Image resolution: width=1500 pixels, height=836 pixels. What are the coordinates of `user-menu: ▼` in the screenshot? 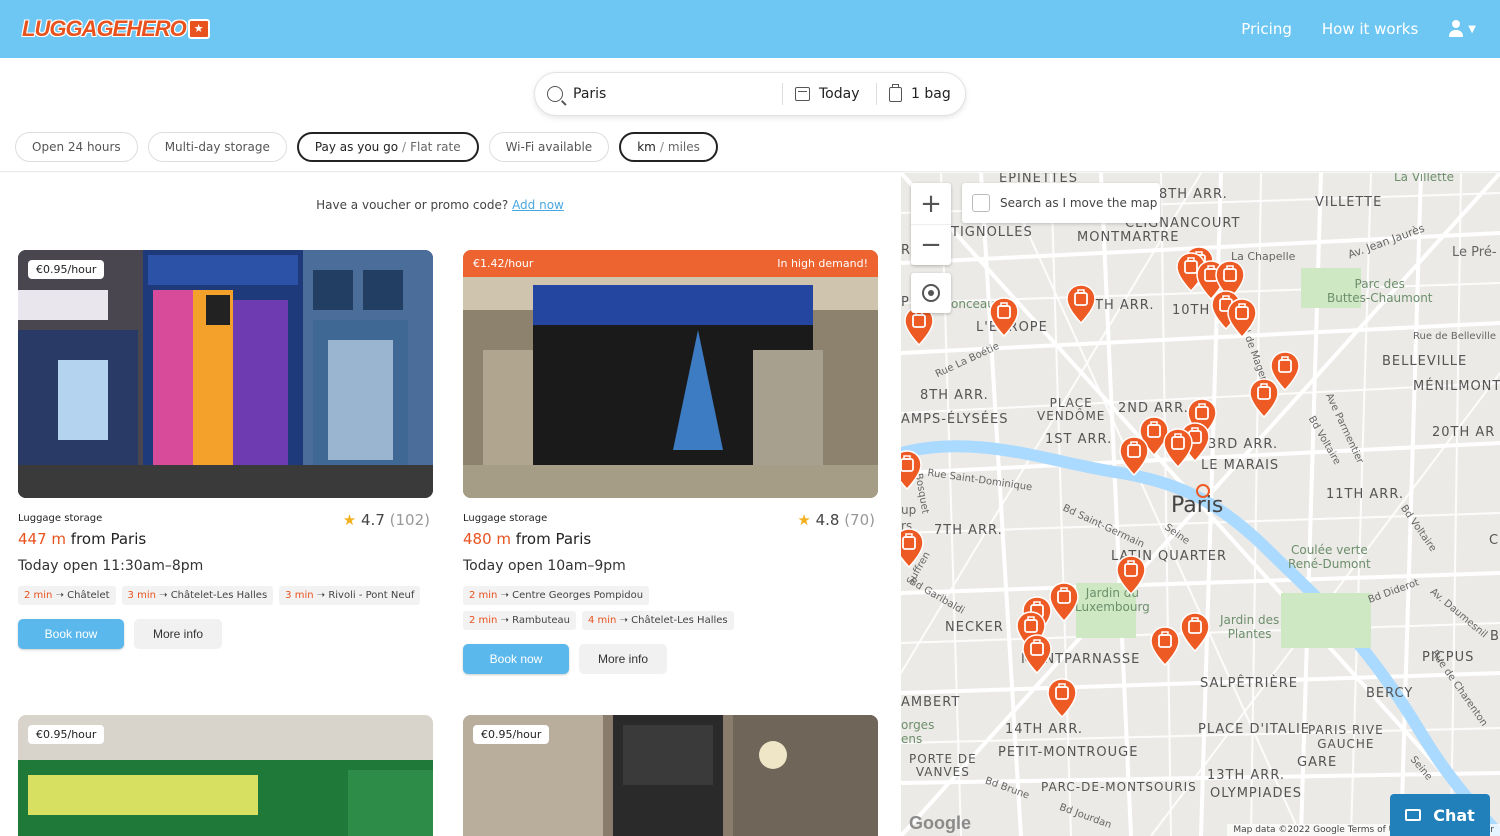 It's located at (1462, 29).